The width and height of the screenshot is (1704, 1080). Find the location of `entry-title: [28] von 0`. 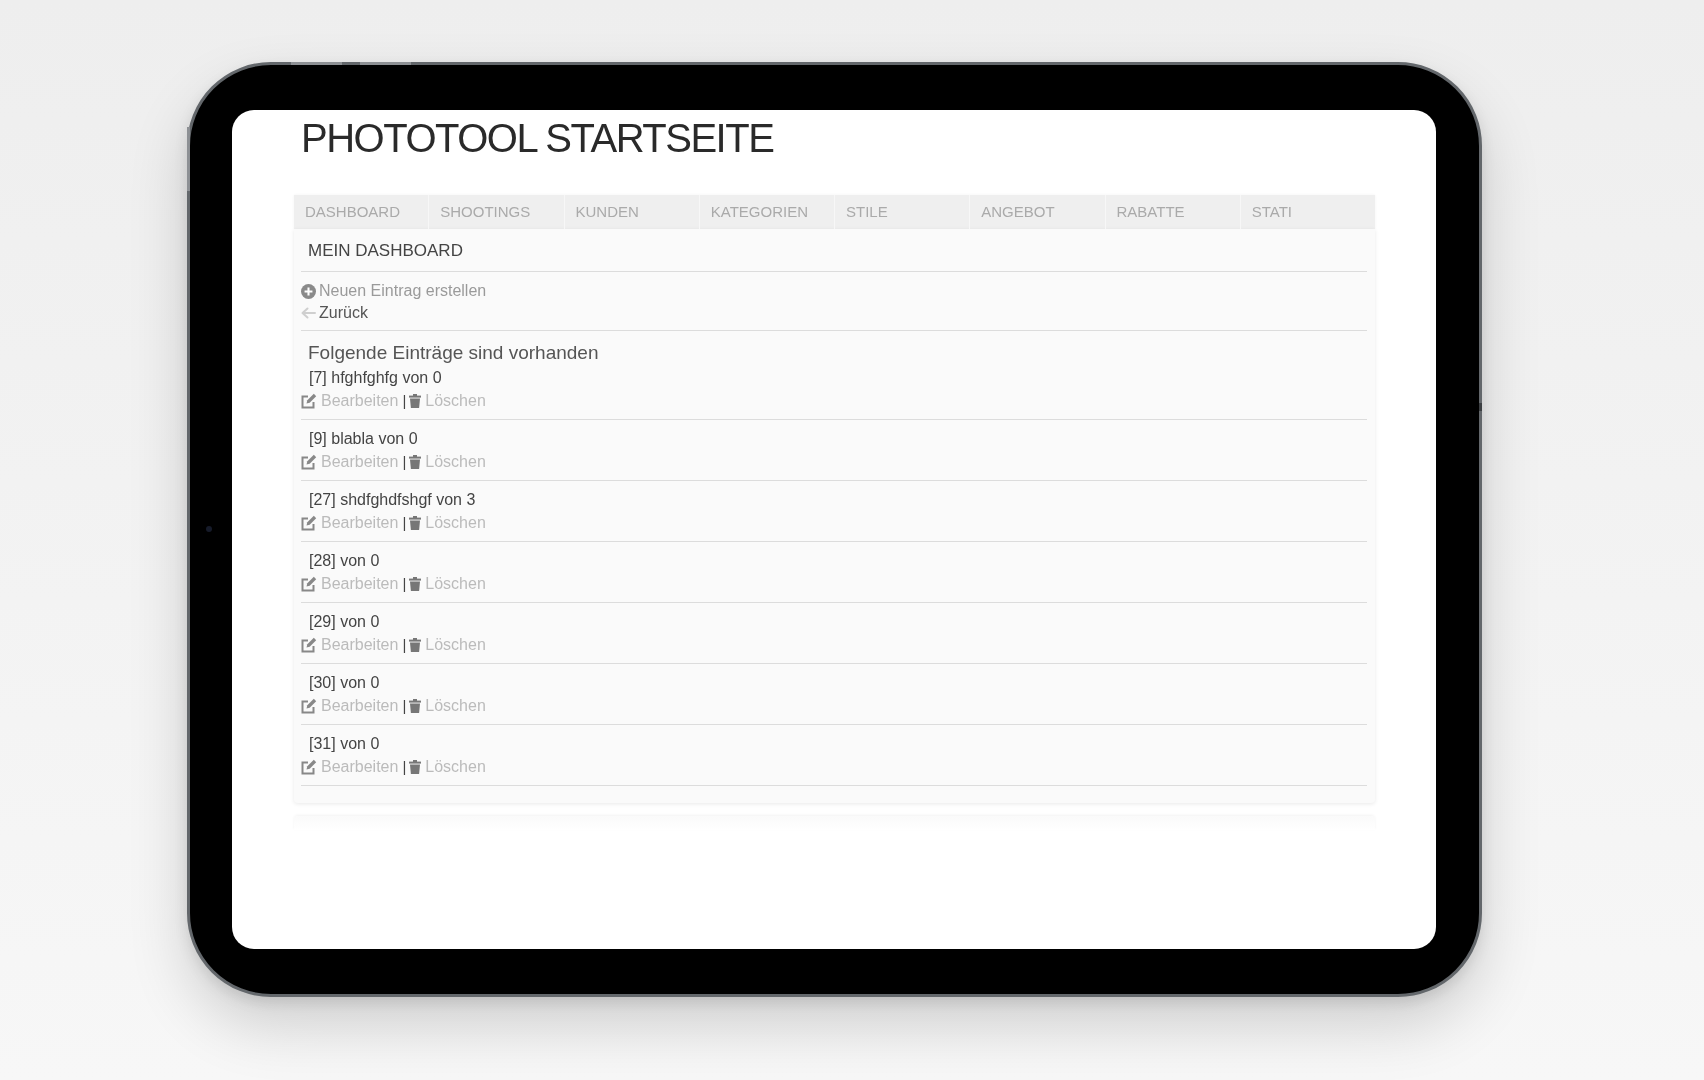

entry-title: [28] von 0 is located at coordinates (344, 561).